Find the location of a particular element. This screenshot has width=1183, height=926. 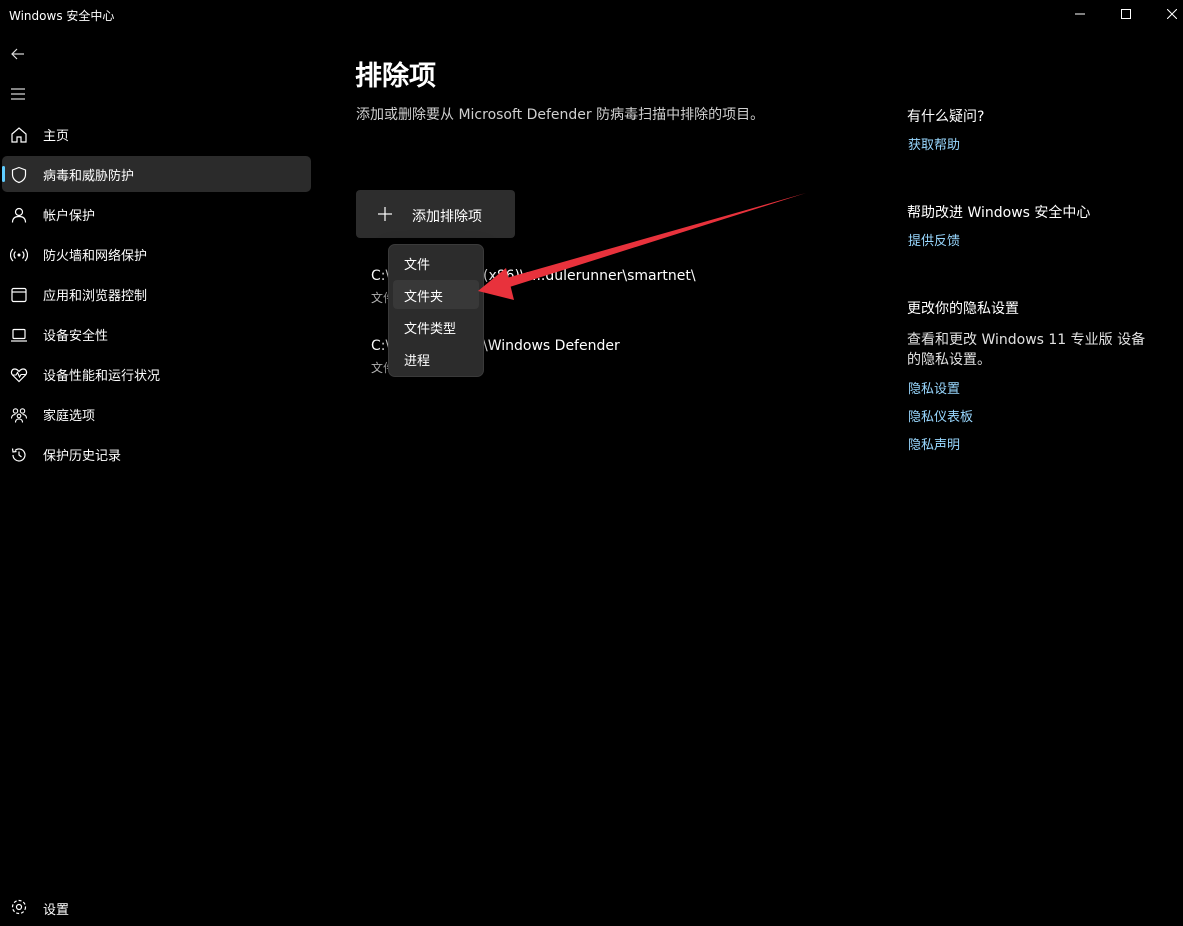

sidebar-item-label: 帐户保护 is located at coordinates (69, 216).